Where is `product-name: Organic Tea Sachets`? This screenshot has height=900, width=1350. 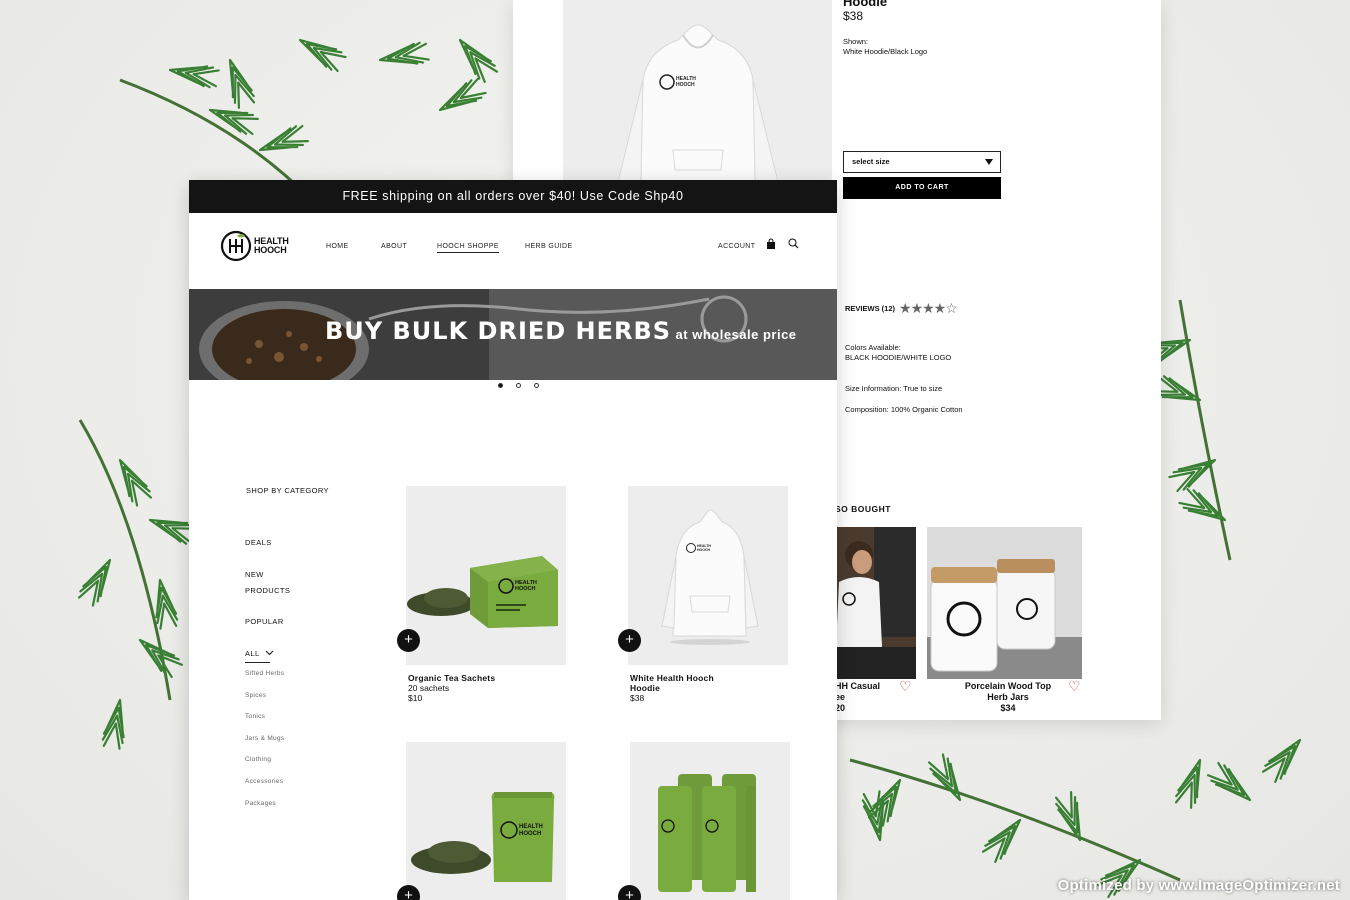
product-name: Organic Tea Sachets is located at coordinates (451, 678).